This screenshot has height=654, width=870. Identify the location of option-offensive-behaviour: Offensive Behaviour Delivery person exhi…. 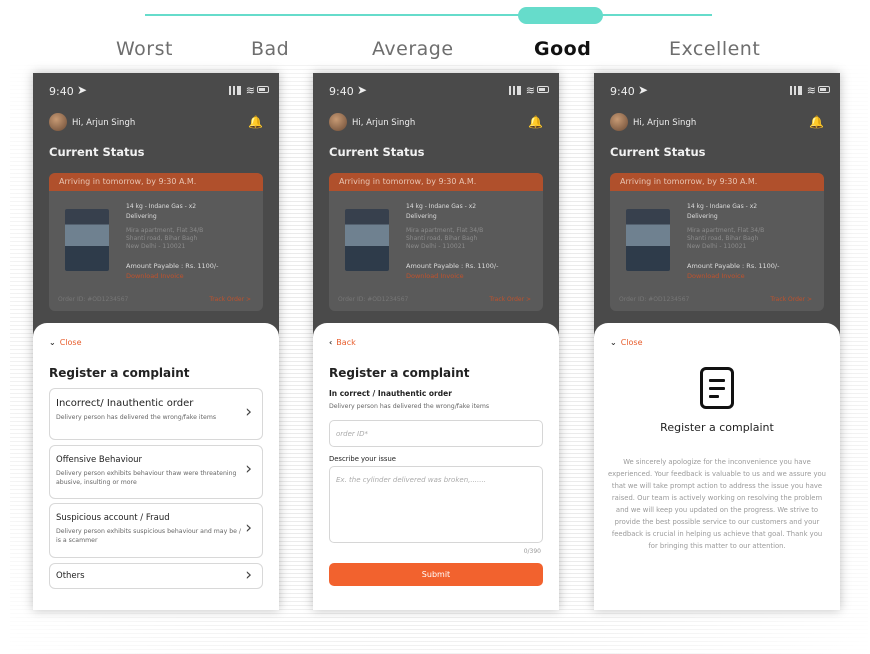
(156, 472).